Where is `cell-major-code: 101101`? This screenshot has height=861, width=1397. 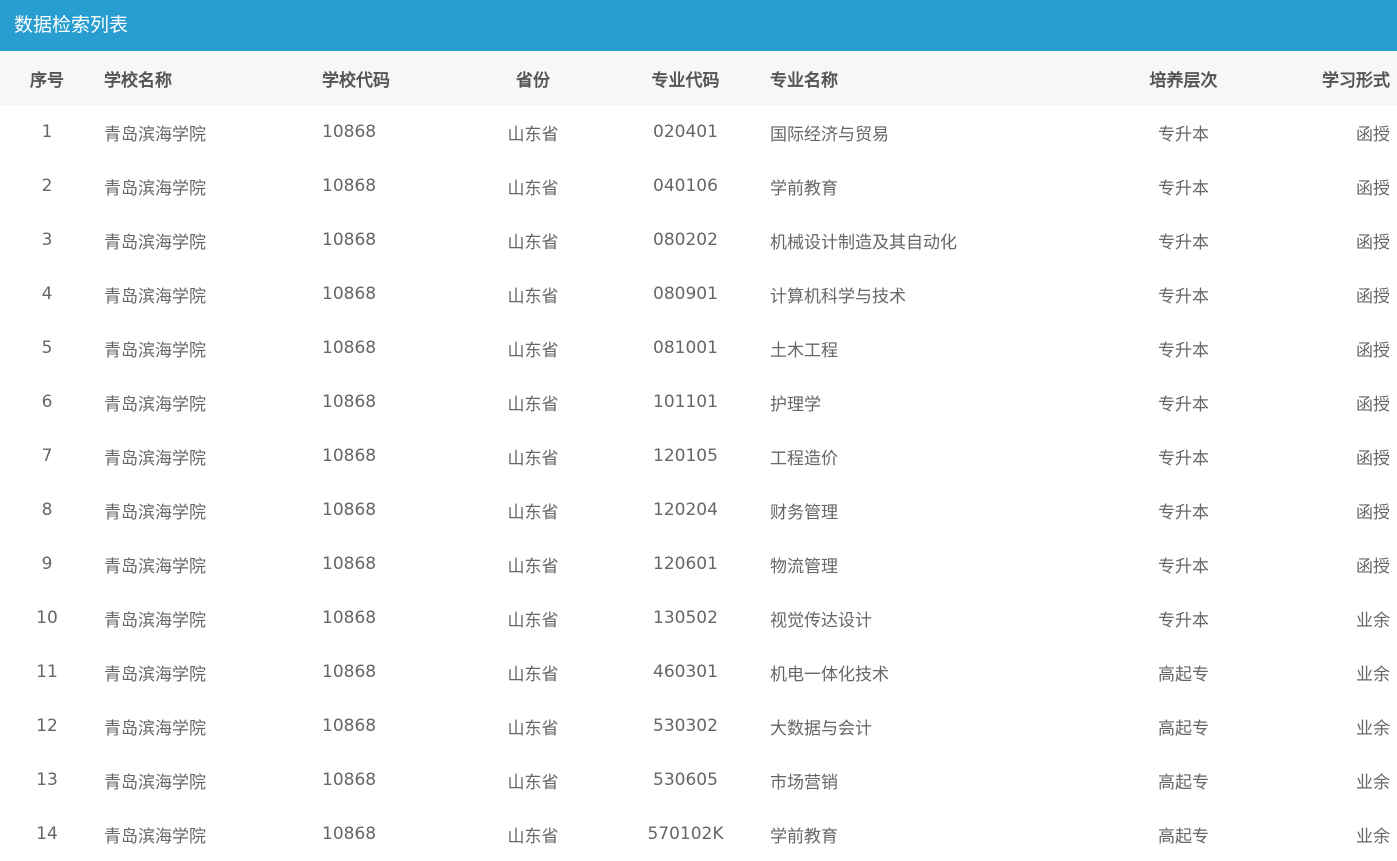
cell-major-code: 101101 is located at coordinates (685, 402).